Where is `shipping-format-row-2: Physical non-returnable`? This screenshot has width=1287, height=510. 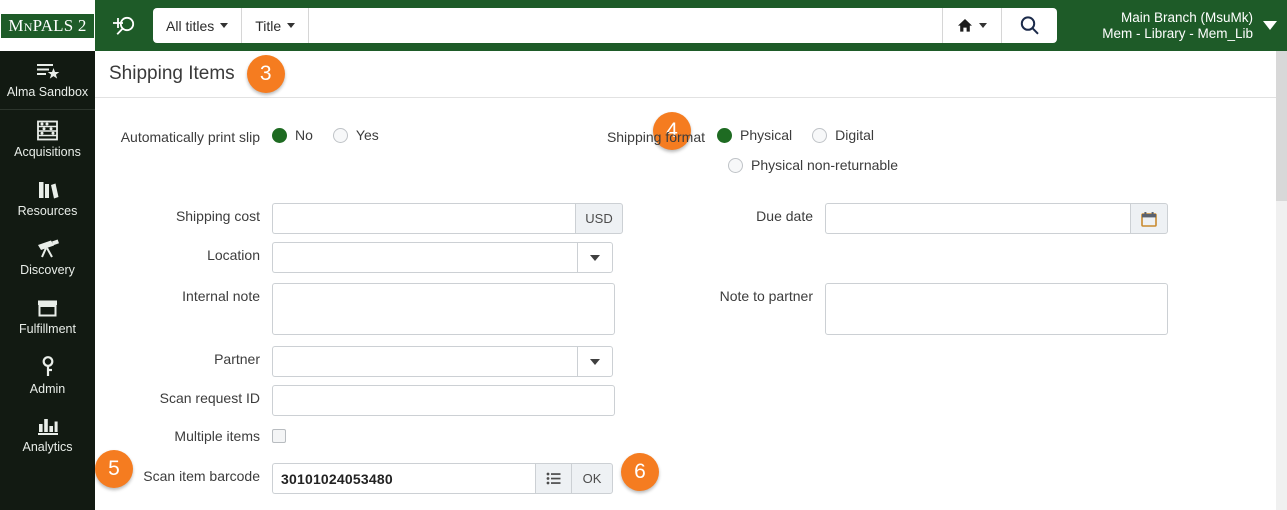
shipping-format-row-2: Physical non-returnable is located at coordinates (813, 158).